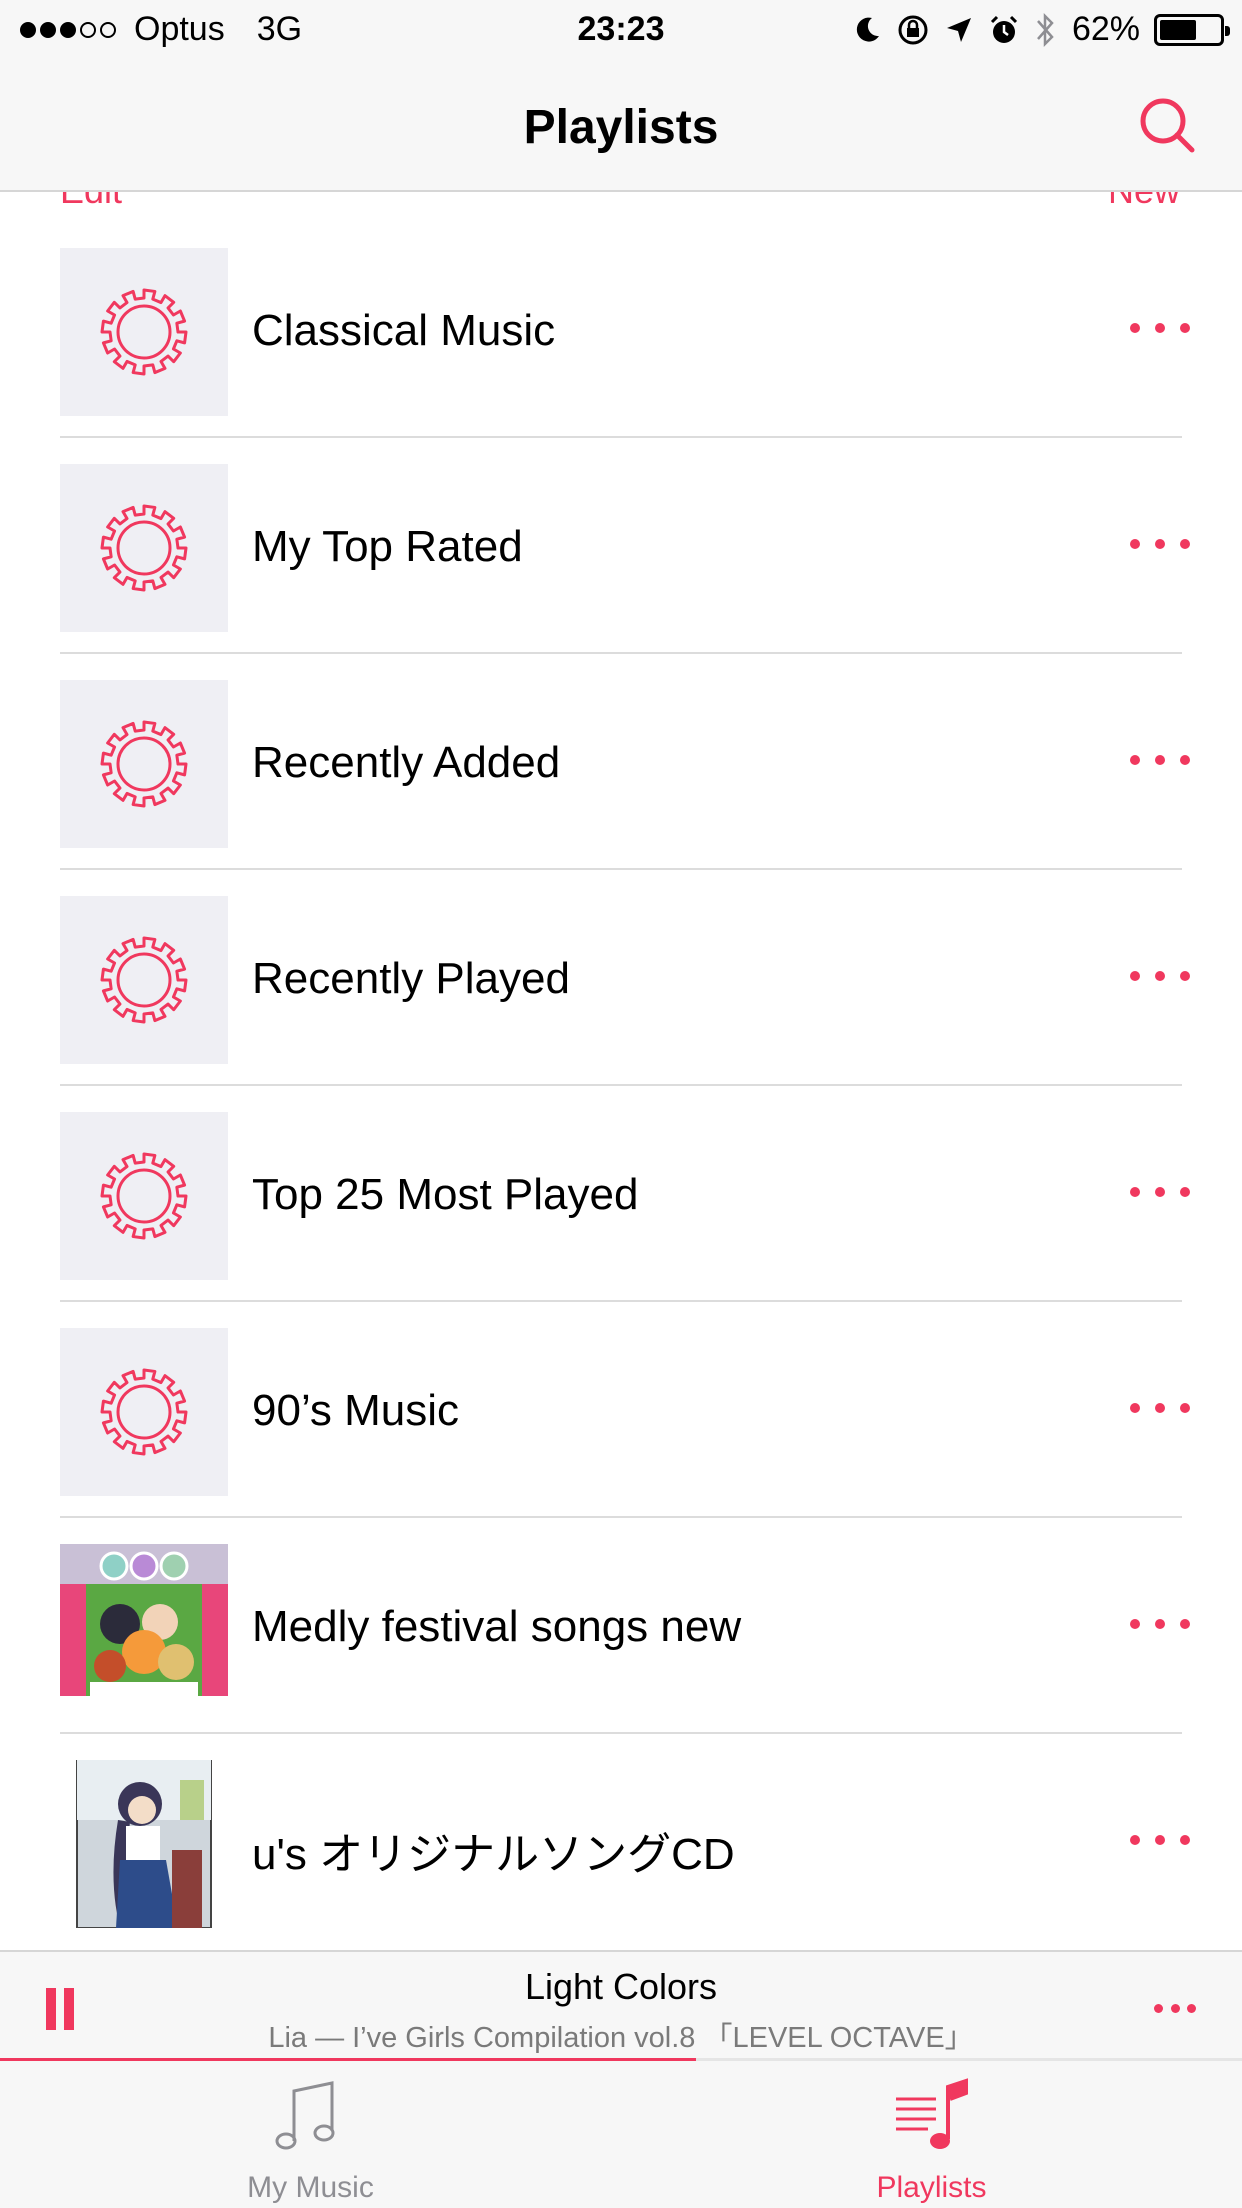  I want to click on tab-label: Playlists, so click(931, 2187).